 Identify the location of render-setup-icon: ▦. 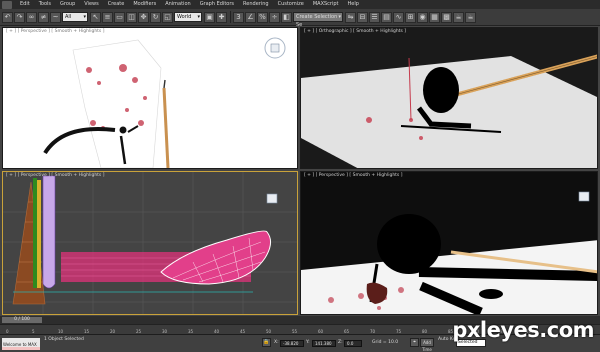
(434, 17).